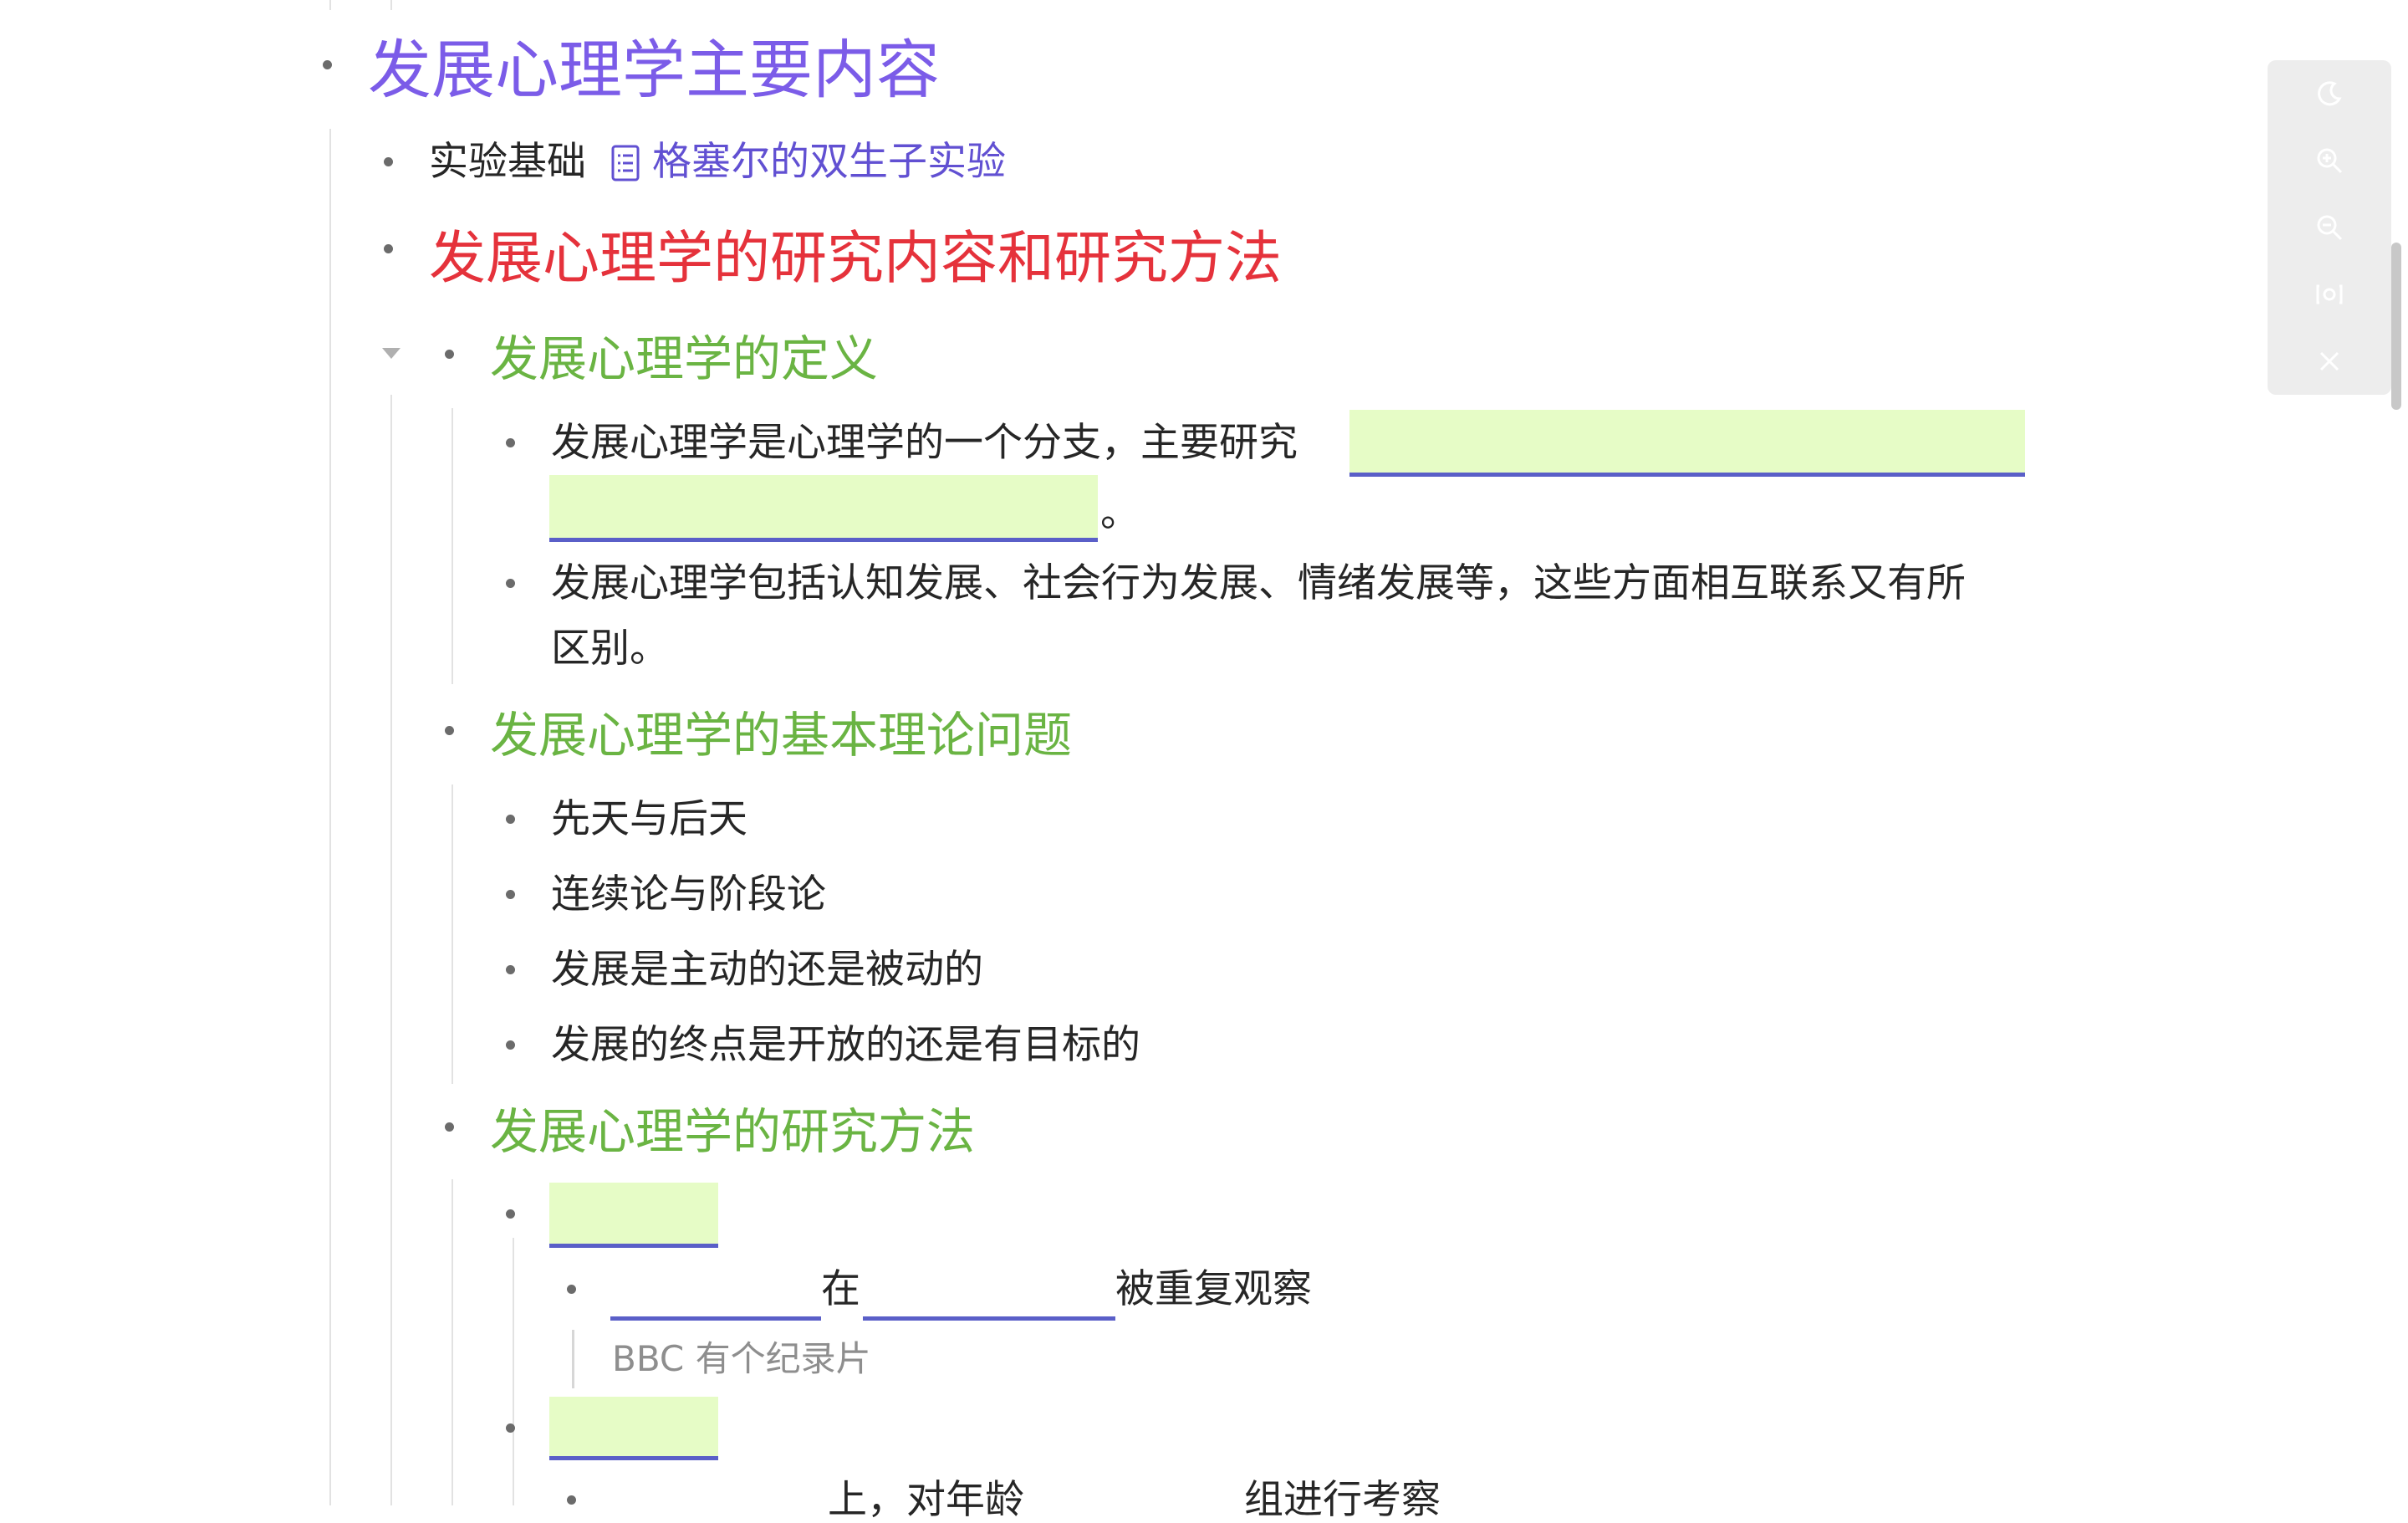 The width and height of the screenshot is (2408, 1523). I want to click on bullet-def-item2, so click(510, 583).